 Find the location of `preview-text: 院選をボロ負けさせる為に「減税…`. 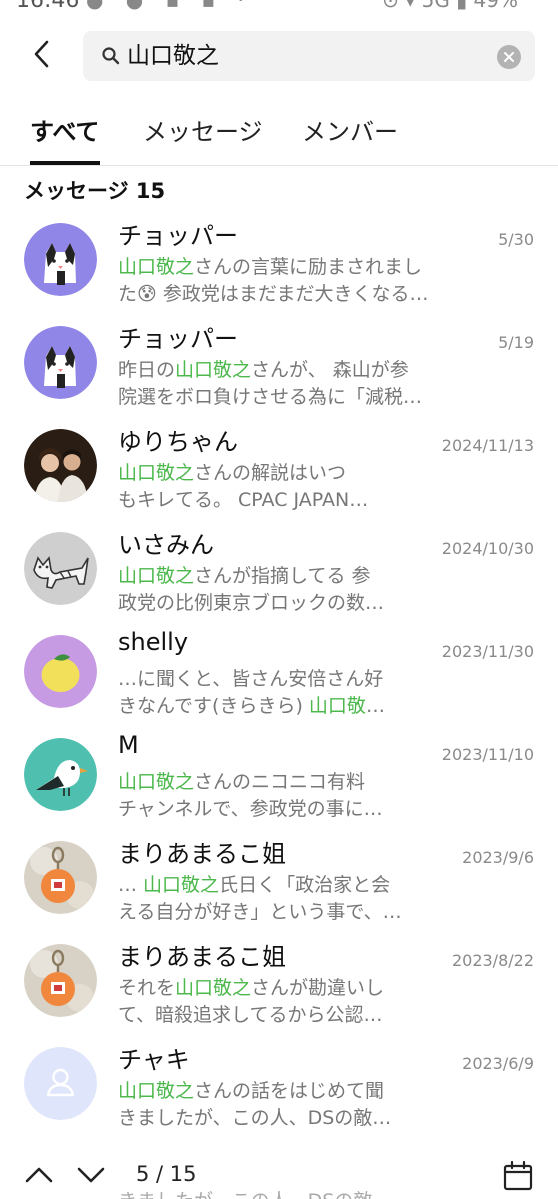

preview-text: 院選をボロ負けさせる為に「減税… is located at coordinates (270, 397).